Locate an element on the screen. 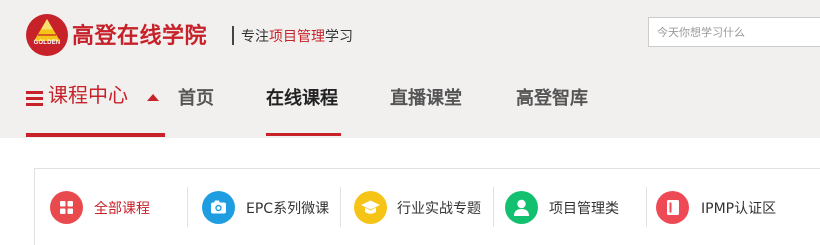  pyramid-logo-icon is located at coordinates (47, 30).